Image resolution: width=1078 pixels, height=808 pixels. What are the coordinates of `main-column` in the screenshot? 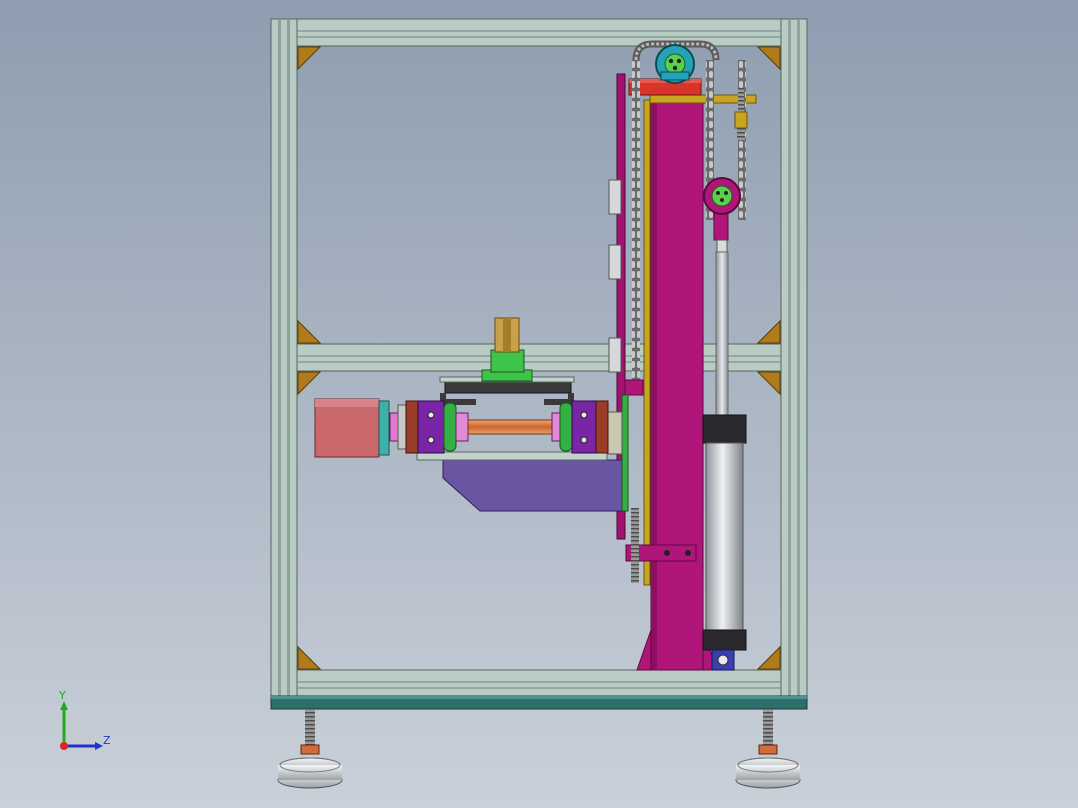 It's located at (677, 385).